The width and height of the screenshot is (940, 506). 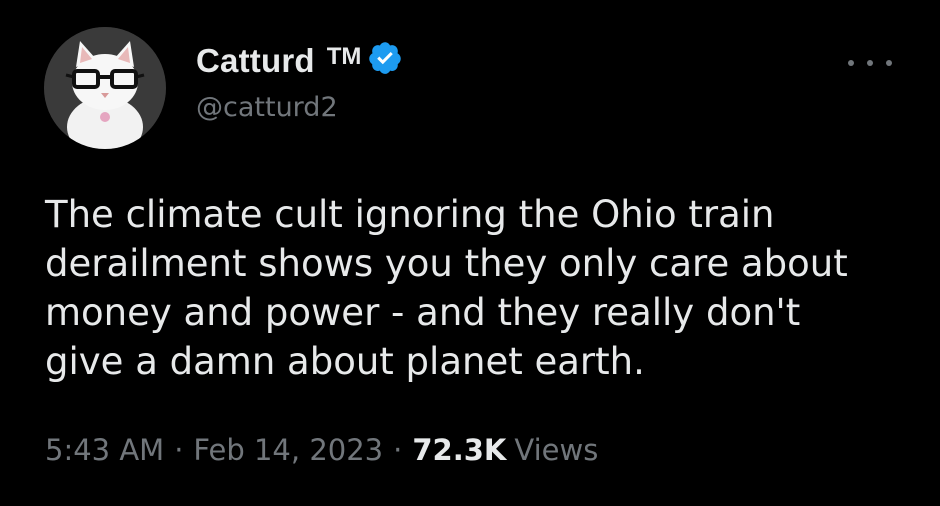 I want to click on views-count: 72.3K, so click(x=459, y=450).